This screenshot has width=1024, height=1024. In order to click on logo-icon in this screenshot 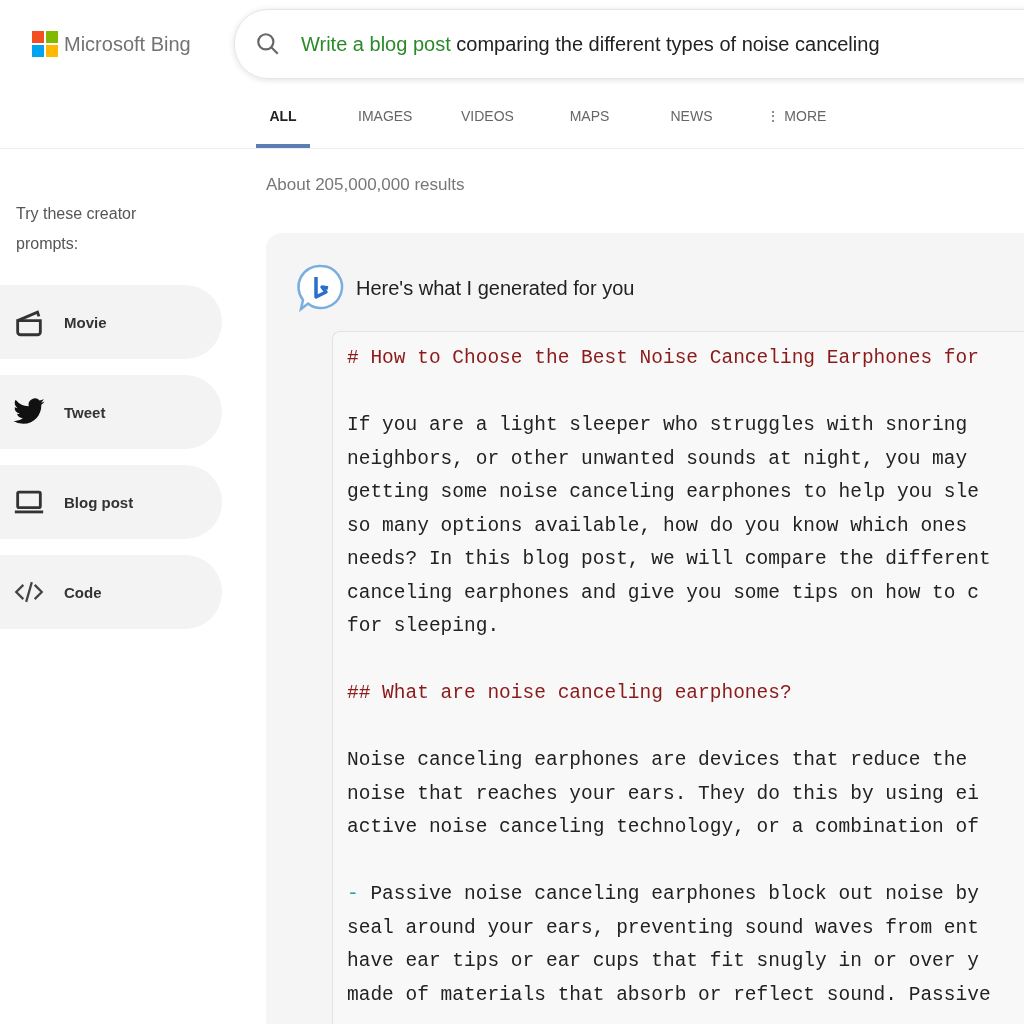, I will do `click(45, 44)`.